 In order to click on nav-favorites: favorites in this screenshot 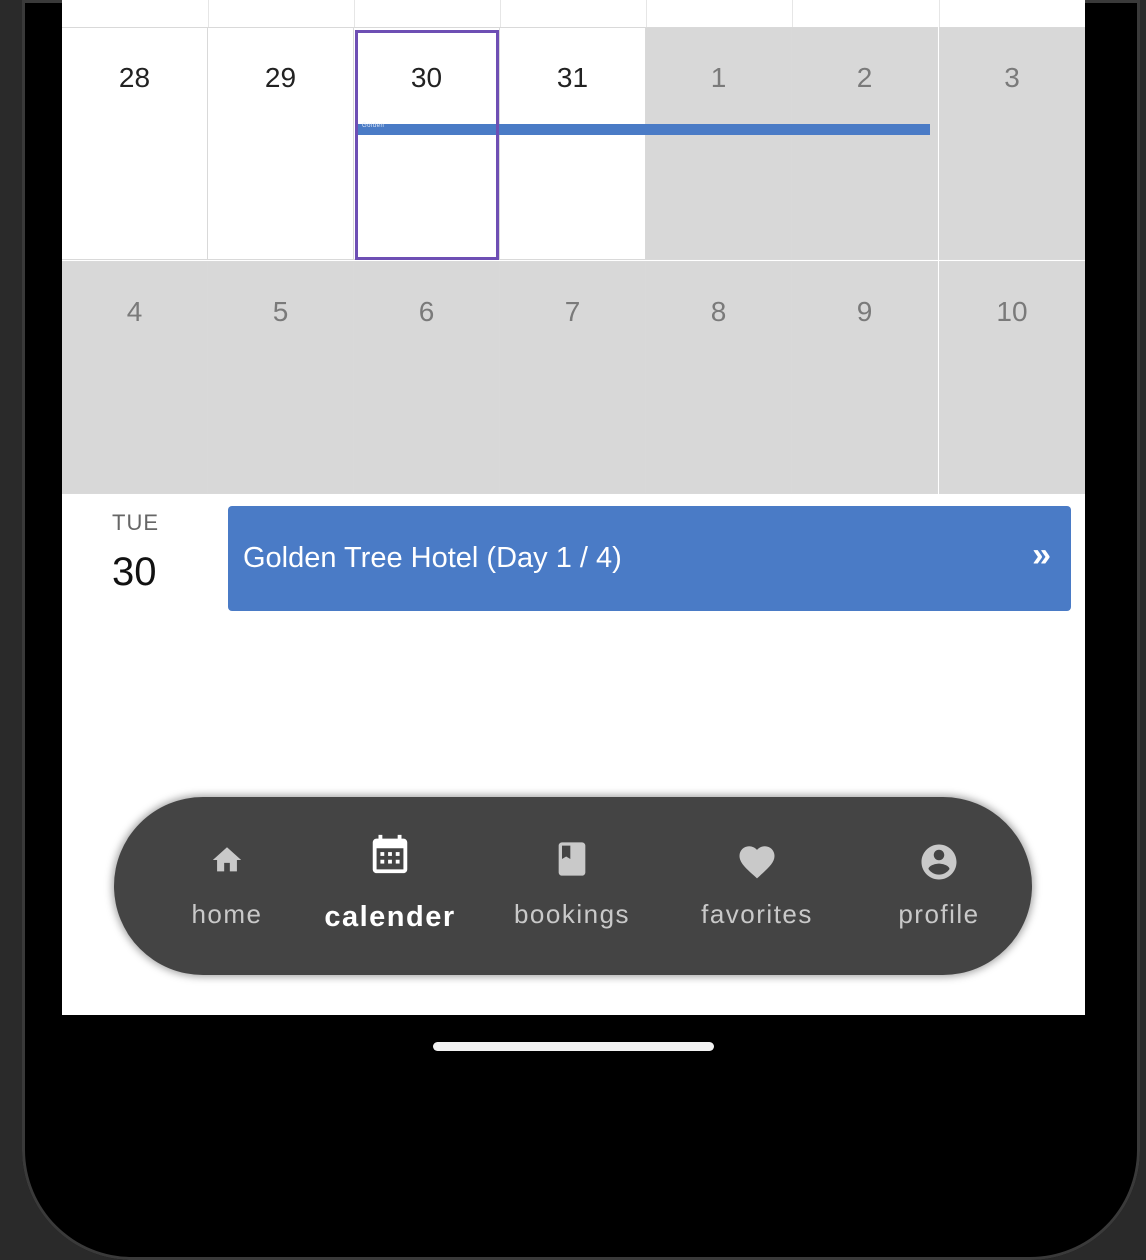, I will do `click(757, 886)`.